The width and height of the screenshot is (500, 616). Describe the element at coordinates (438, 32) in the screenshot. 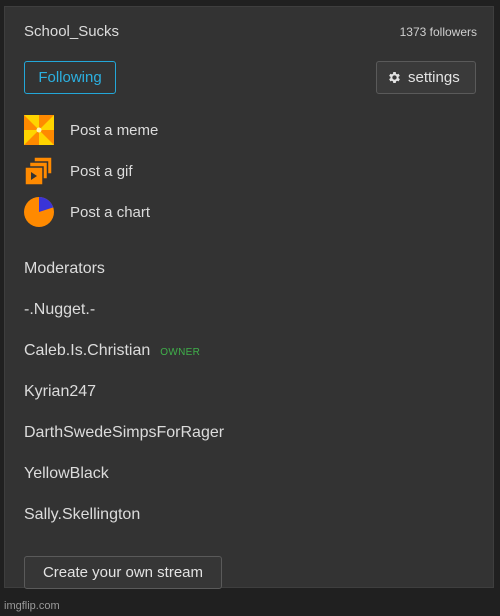

I see `followers-count: 1373 followers` at that location.